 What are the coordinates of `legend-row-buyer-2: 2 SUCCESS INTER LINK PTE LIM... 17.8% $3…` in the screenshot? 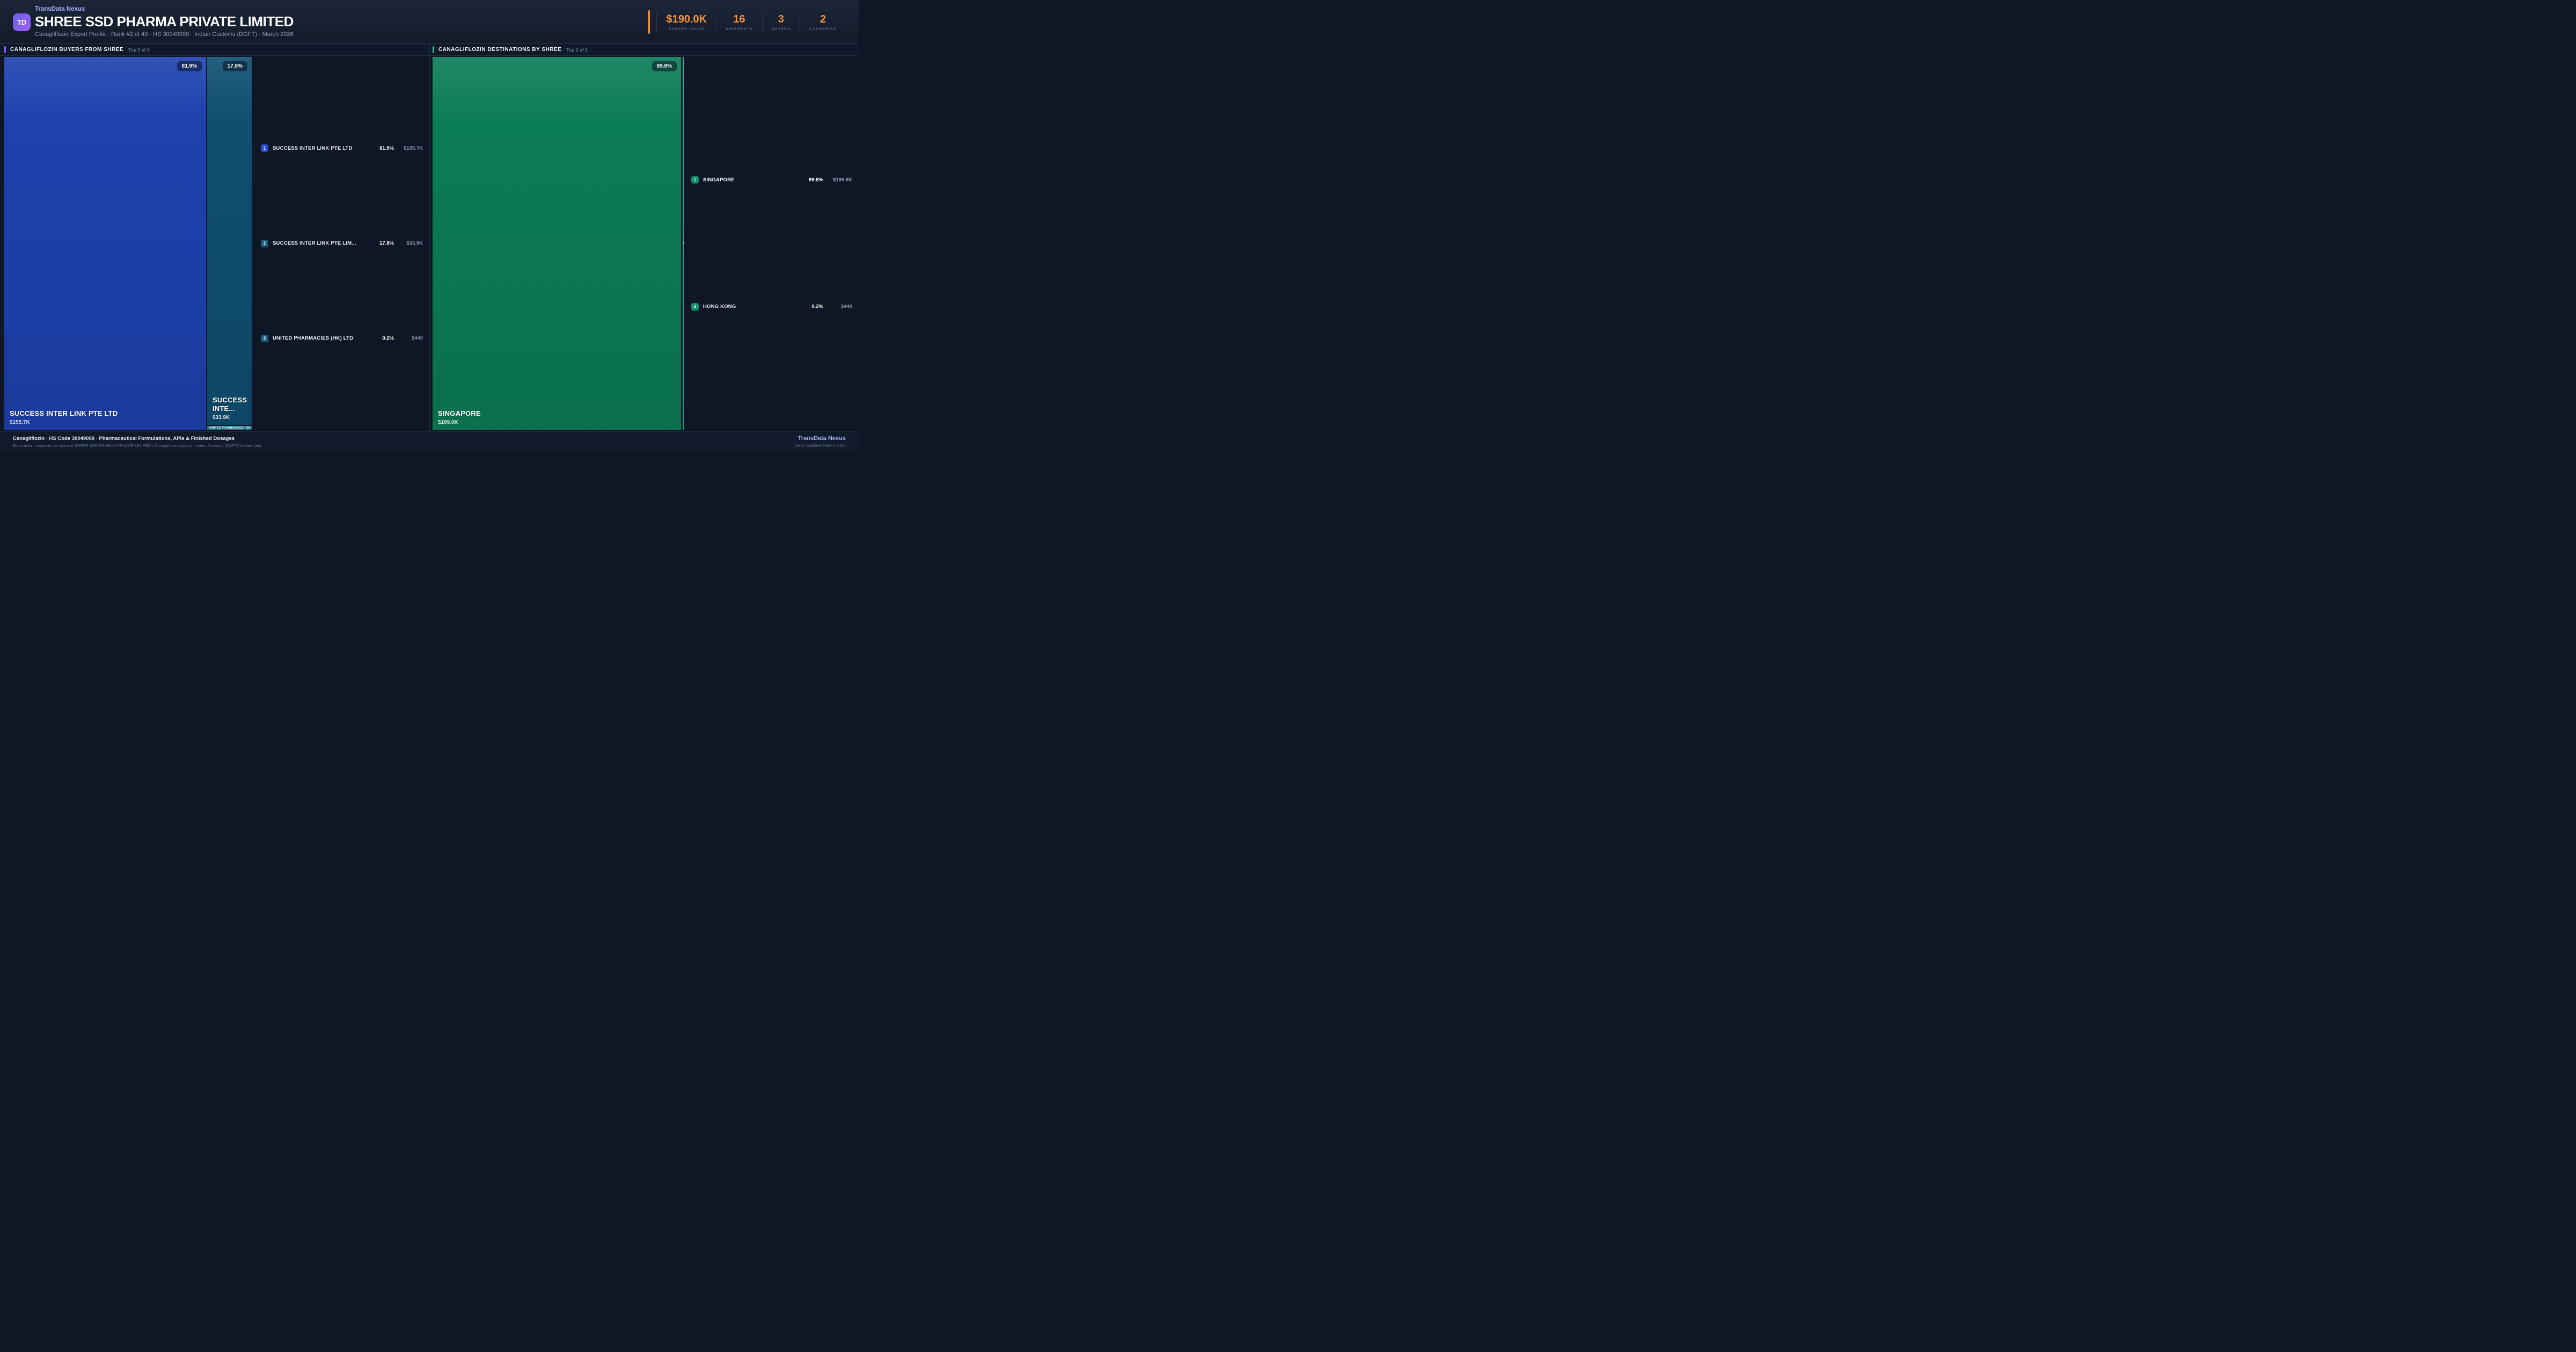 It's located at (342, 243).